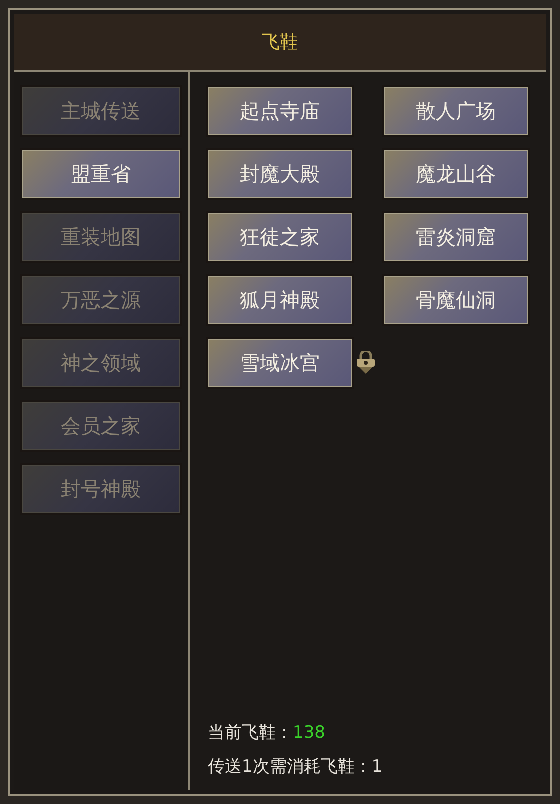 This screenshot has height=804, width=560. I want to click on sidebar-item: 会员之家, so click(101, 426).